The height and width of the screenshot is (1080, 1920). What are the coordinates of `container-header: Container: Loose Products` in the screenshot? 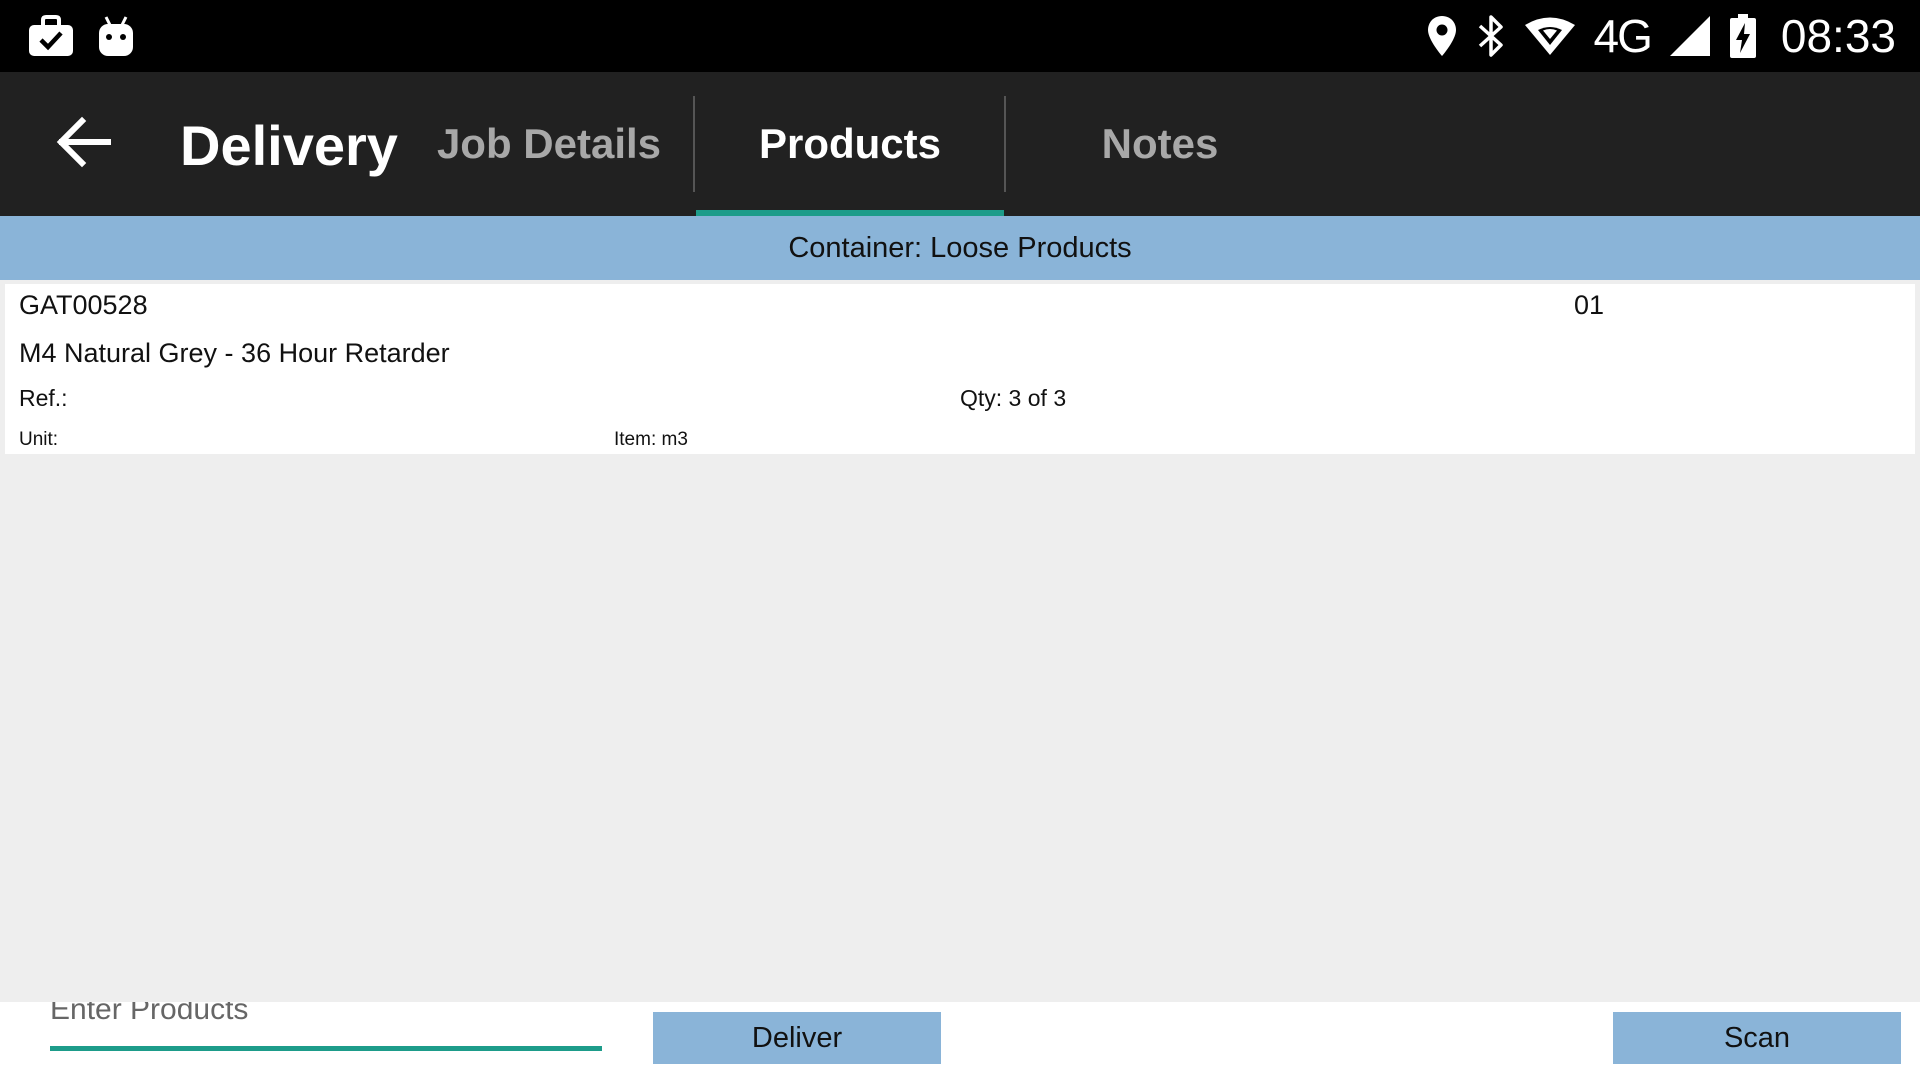 It's located at (960, 248).